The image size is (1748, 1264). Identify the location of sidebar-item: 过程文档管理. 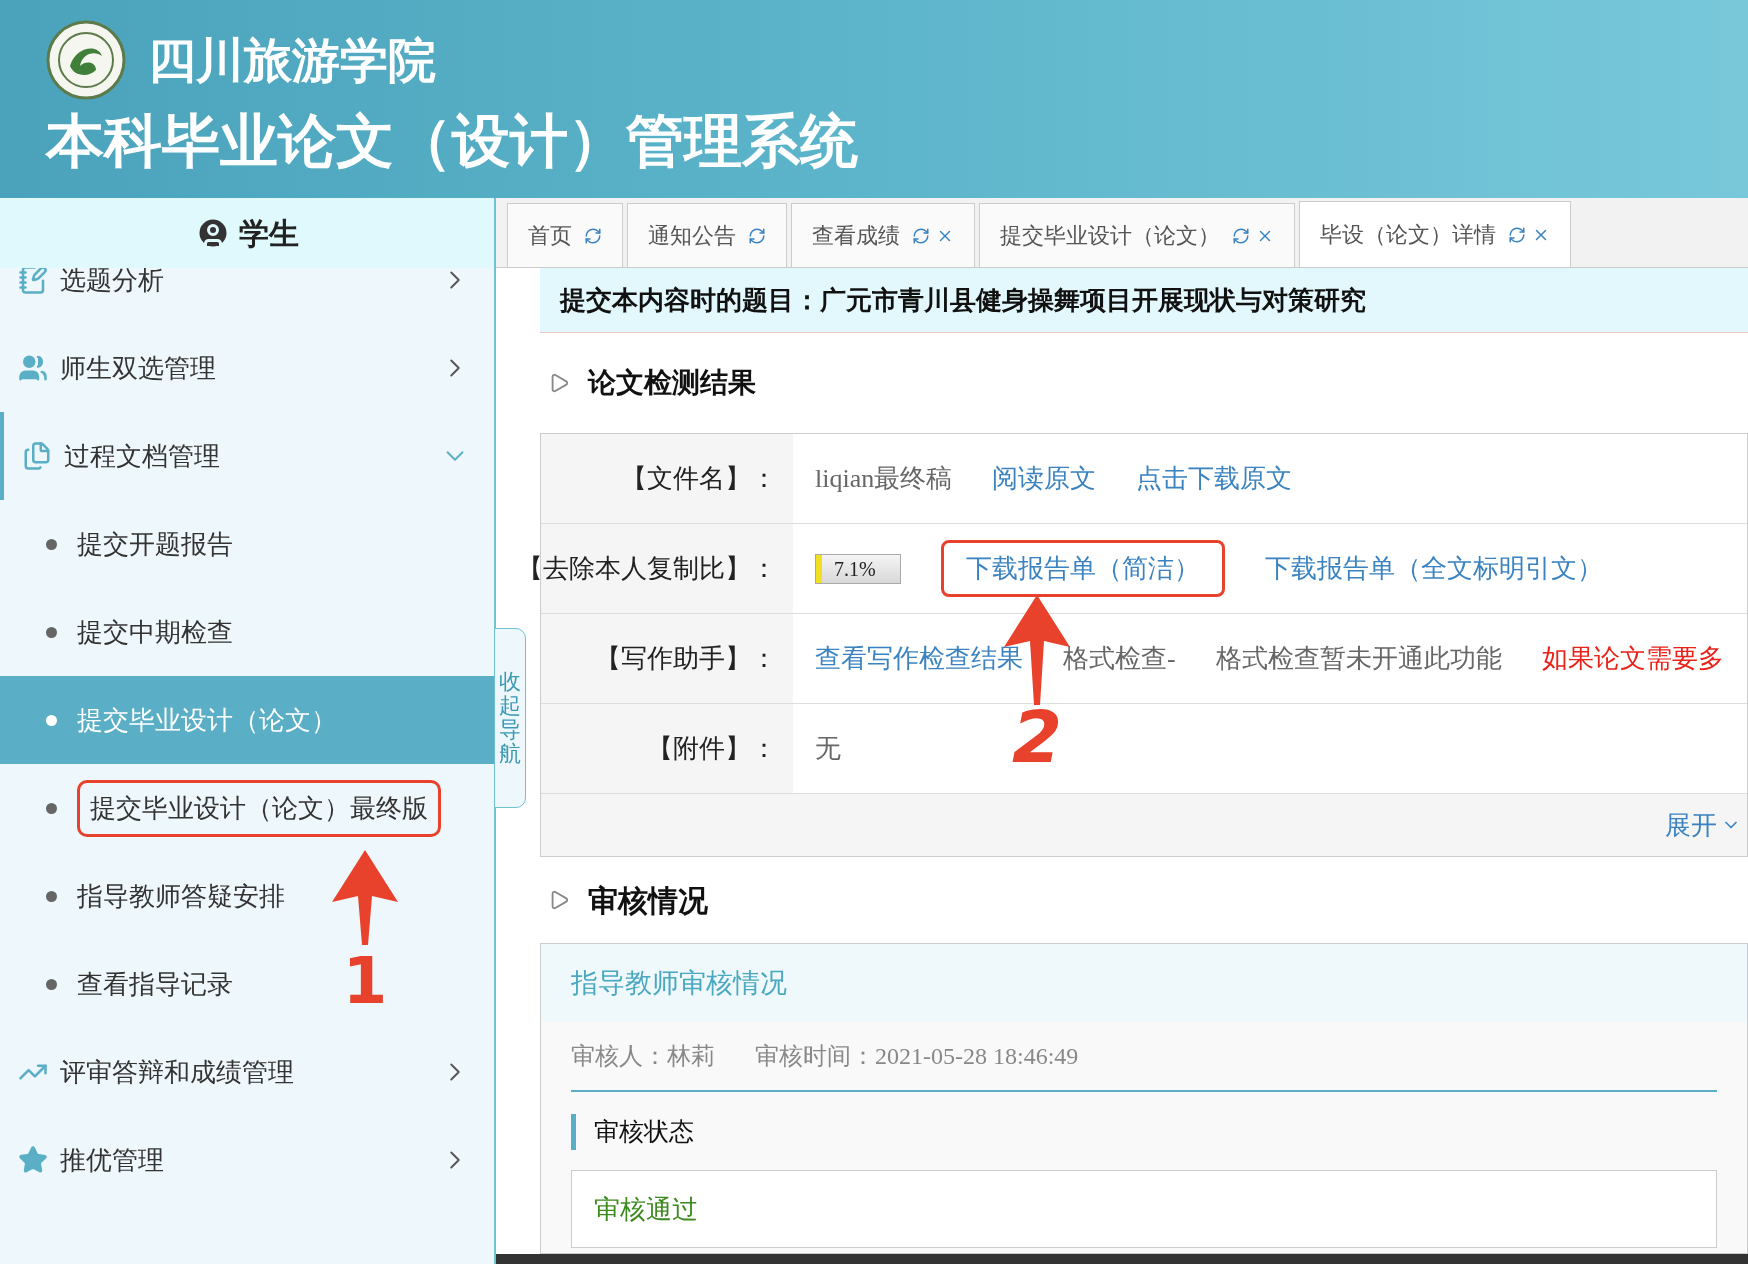
(247, 456).